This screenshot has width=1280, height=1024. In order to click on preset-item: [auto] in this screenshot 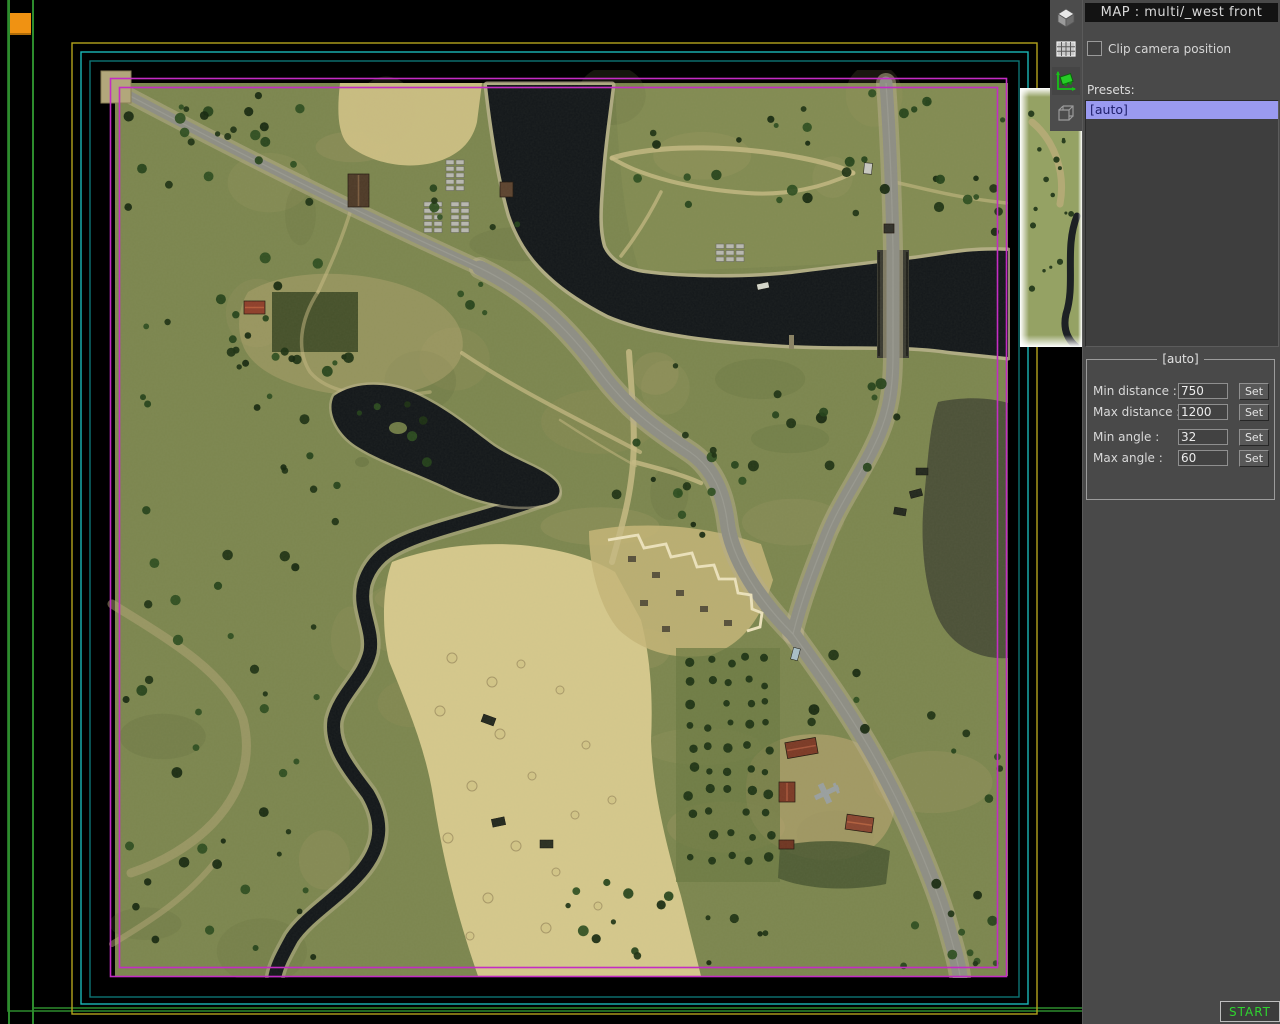, I will do `click(1182, 110)`.